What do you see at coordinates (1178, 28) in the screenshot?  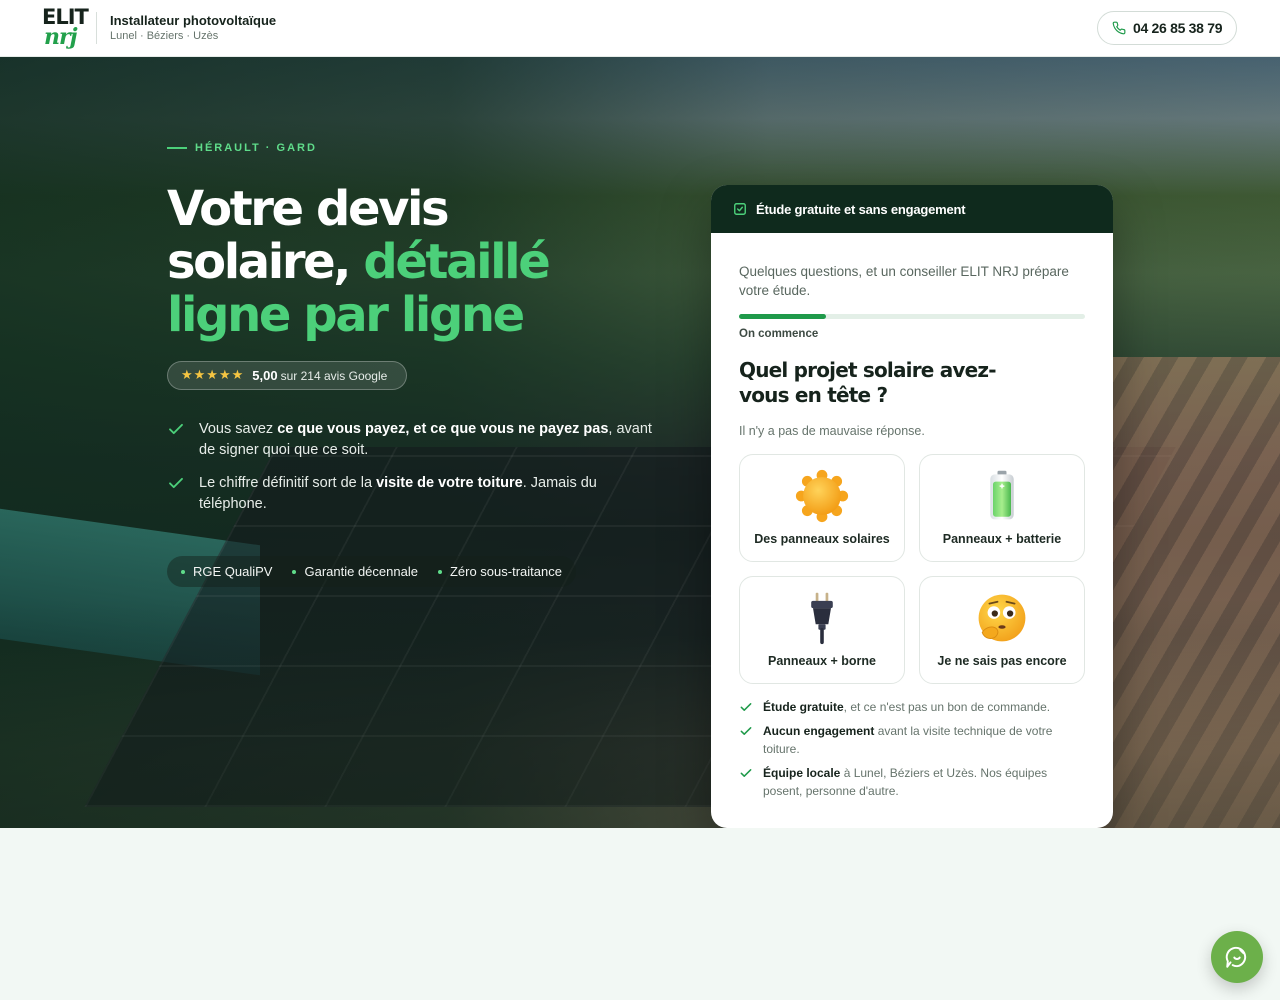 I see `phone-number: 04 26 85 38 79` at bounding box center [1178, 28].